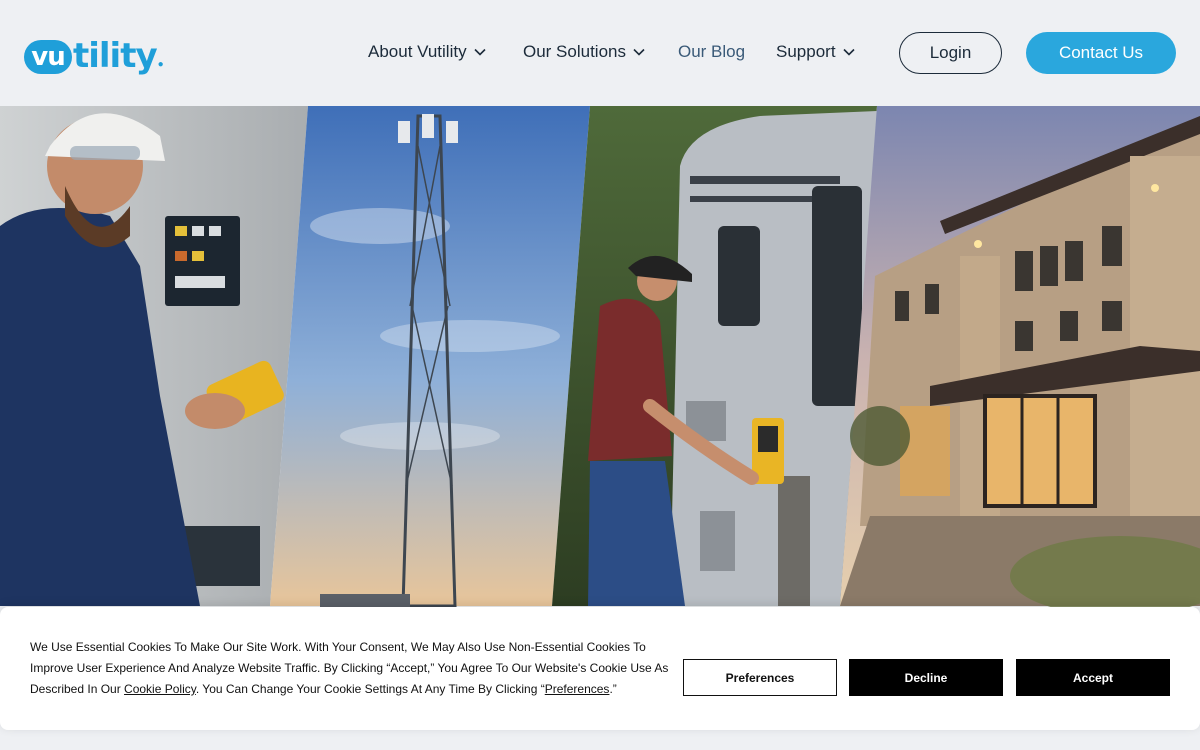 This screenshot has width=1200, height=750. Describe the element at coordinates (926, 677) in the screenshot. I see `decline-button: Decline` at that location.